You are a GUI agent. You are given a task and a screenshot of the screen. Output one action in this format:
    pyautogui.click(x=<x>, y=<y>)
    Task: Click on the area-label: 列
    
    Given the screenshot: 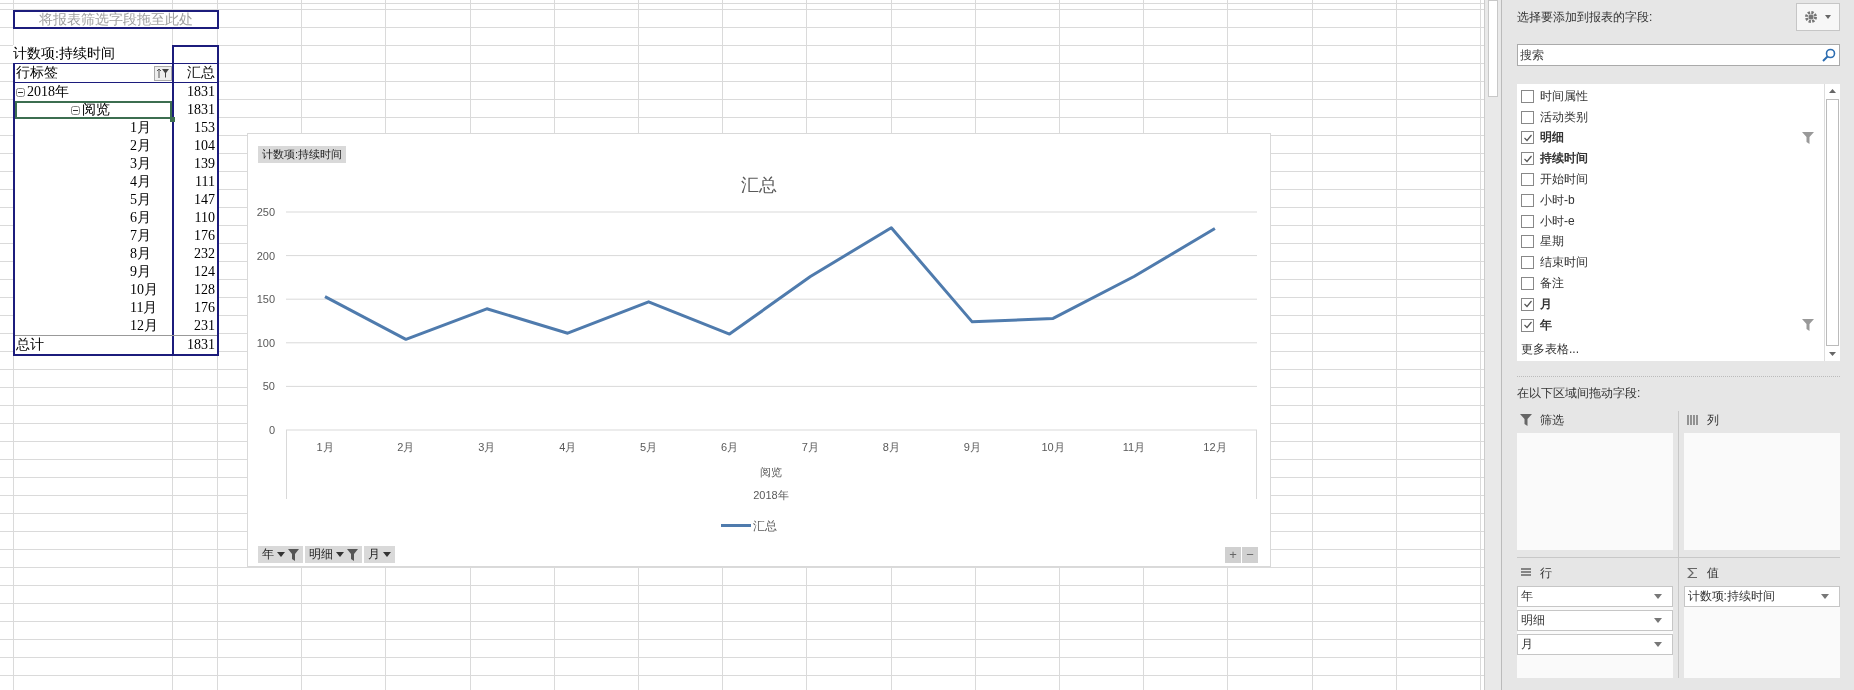 What is the action you would take?
    pyautogui.click(x=1712, y=420)
    